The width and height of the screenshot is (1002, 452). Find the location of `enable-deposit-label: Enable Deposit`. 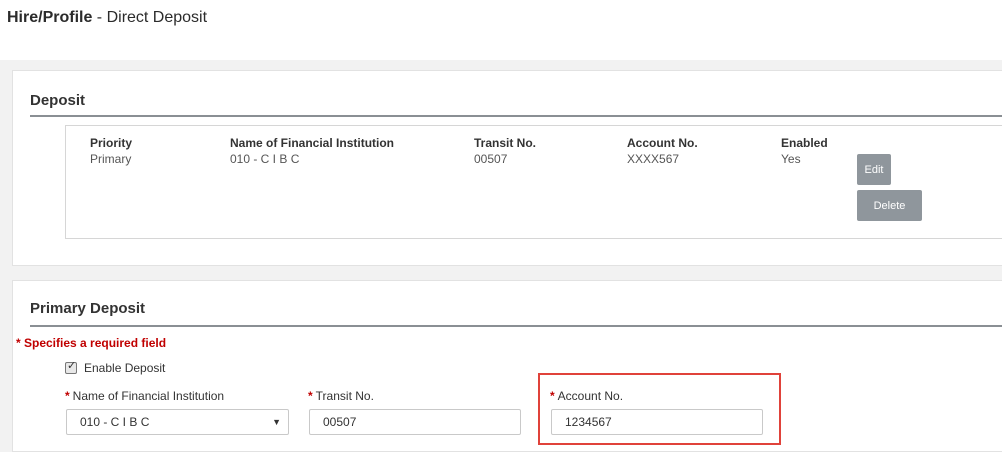

enable-deposit-label: Enable Deposit is located at coordinates (125, 368).